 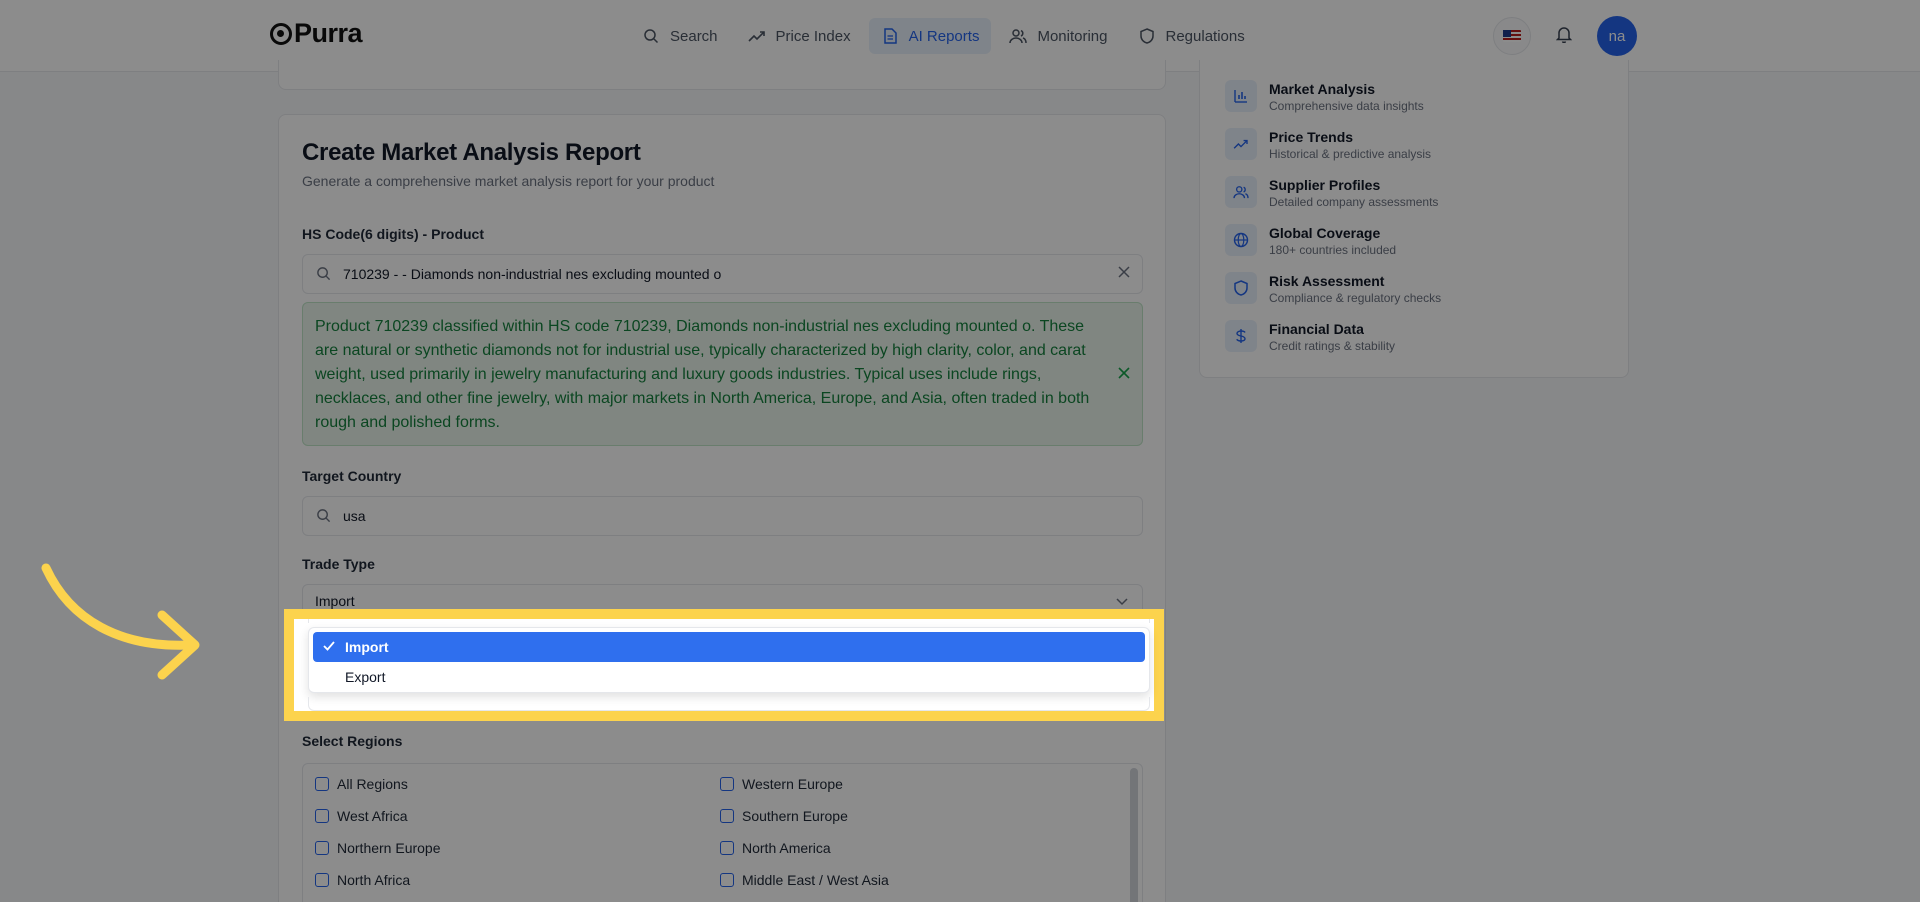 I want to click on trade-type-dropdown: Import Export, so click(x=729, y=660).